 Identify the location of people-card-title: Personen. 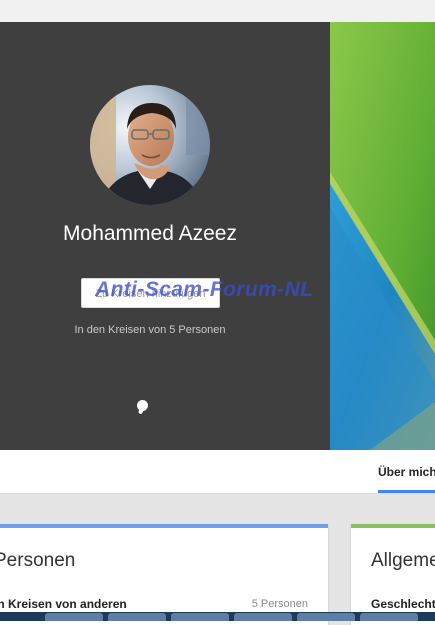
(38, 560).